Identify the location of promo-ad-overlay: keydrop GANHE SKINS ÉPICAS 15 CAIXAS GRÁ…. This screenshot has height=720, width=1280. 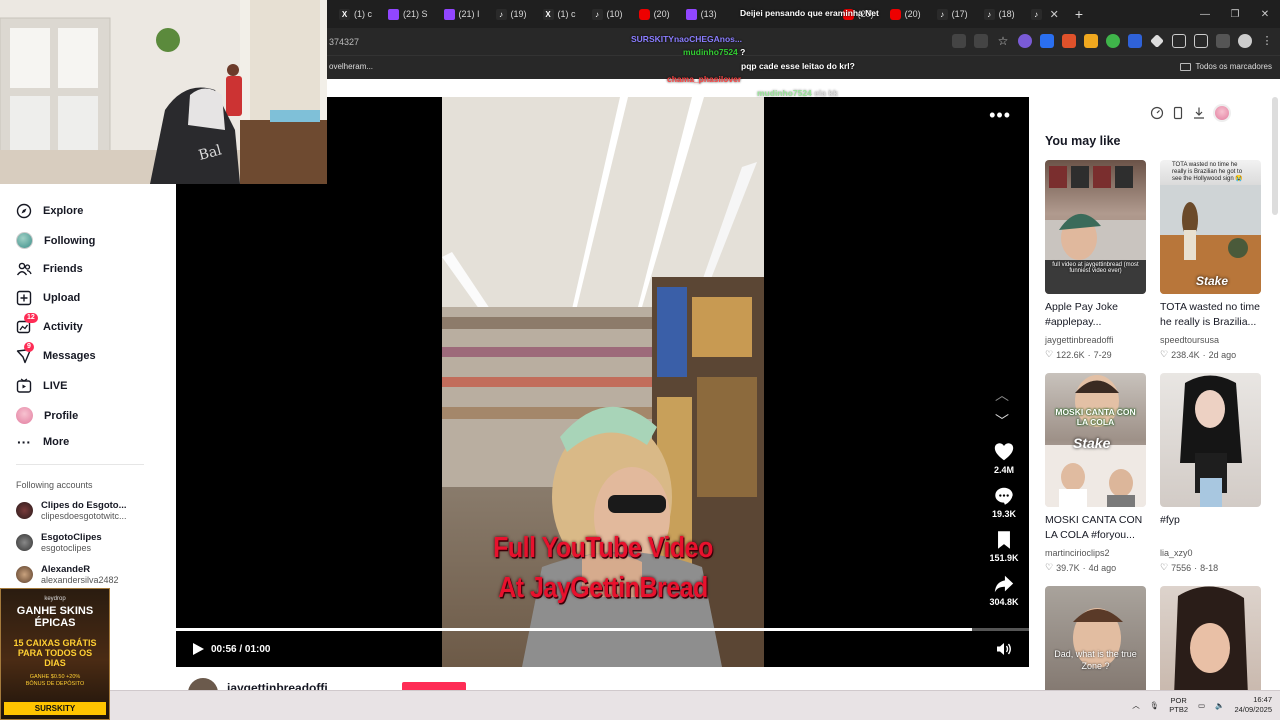
(55, 654).